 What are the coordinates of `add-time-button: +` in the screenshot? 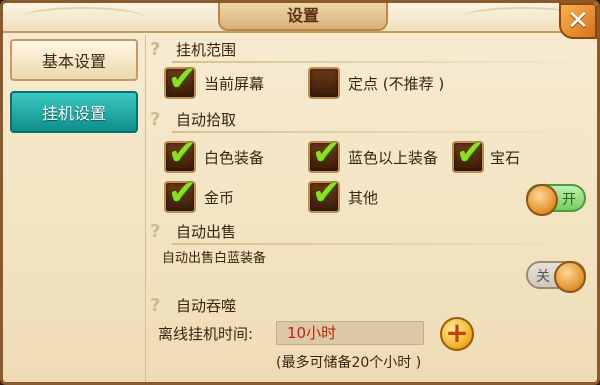 It's located at (457, 334).